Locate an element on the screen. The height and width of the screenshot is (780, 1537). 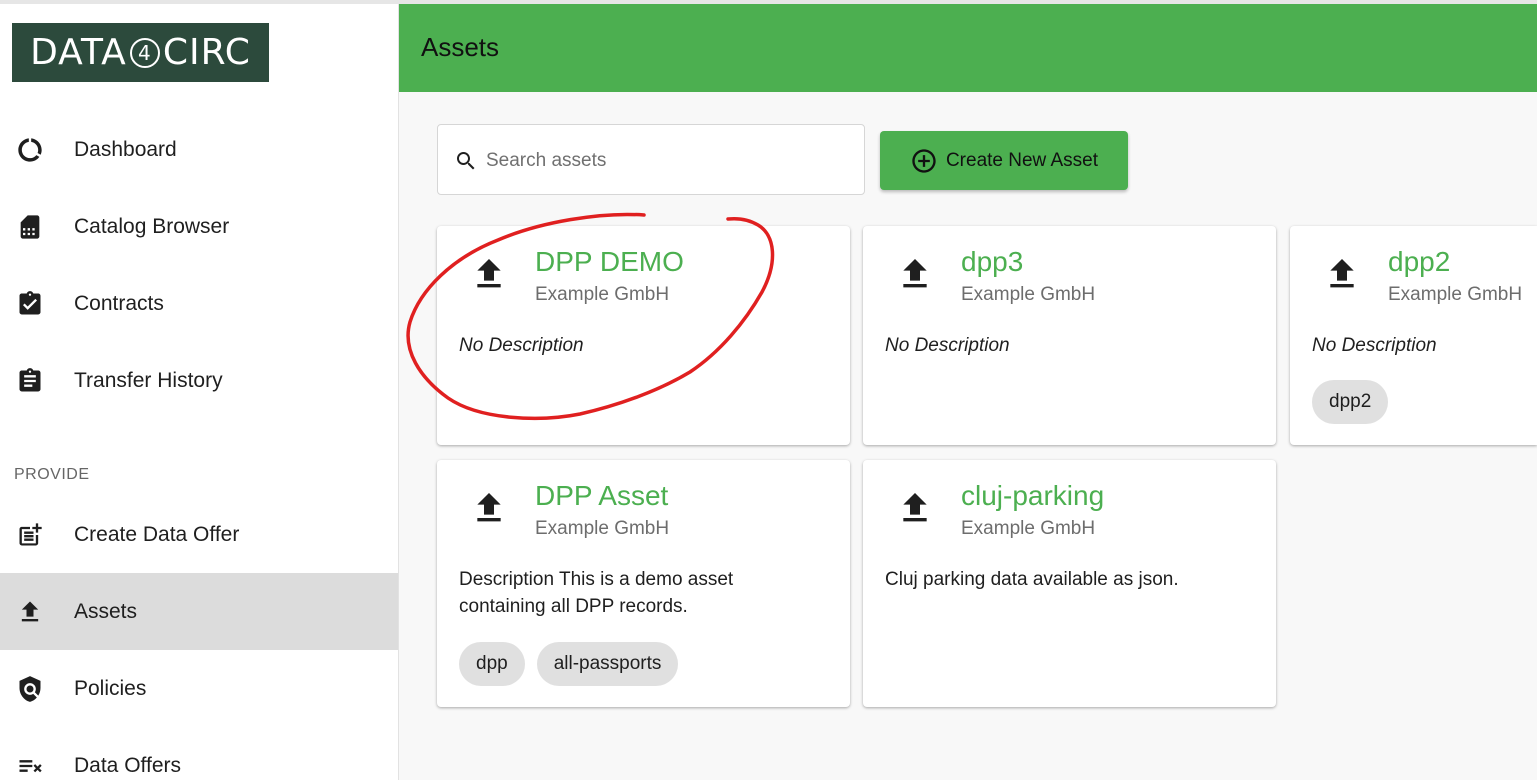
tag-list: dpp2 is located at coordinates (1350, 402).